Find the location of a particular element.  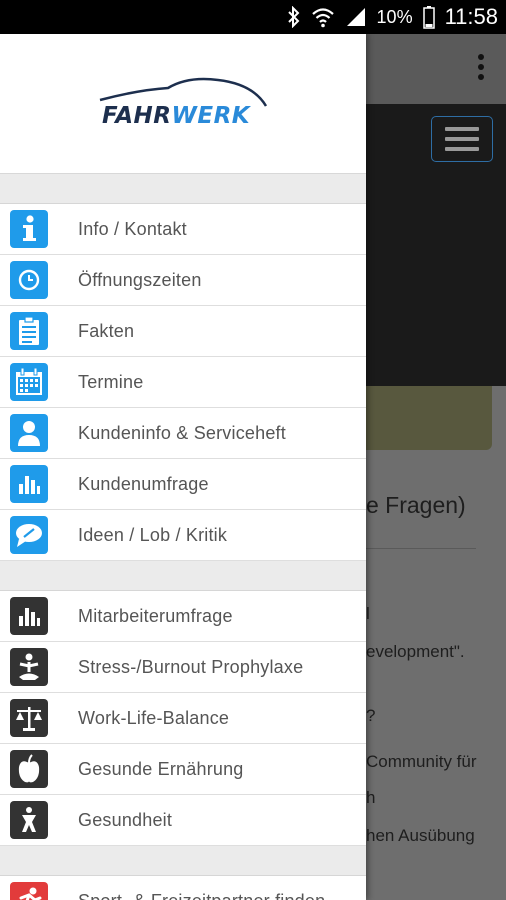

menu-item-kundeninfo-serviceheft: Kundeninfo & Serviceheft is located at coordinates (183, 433).